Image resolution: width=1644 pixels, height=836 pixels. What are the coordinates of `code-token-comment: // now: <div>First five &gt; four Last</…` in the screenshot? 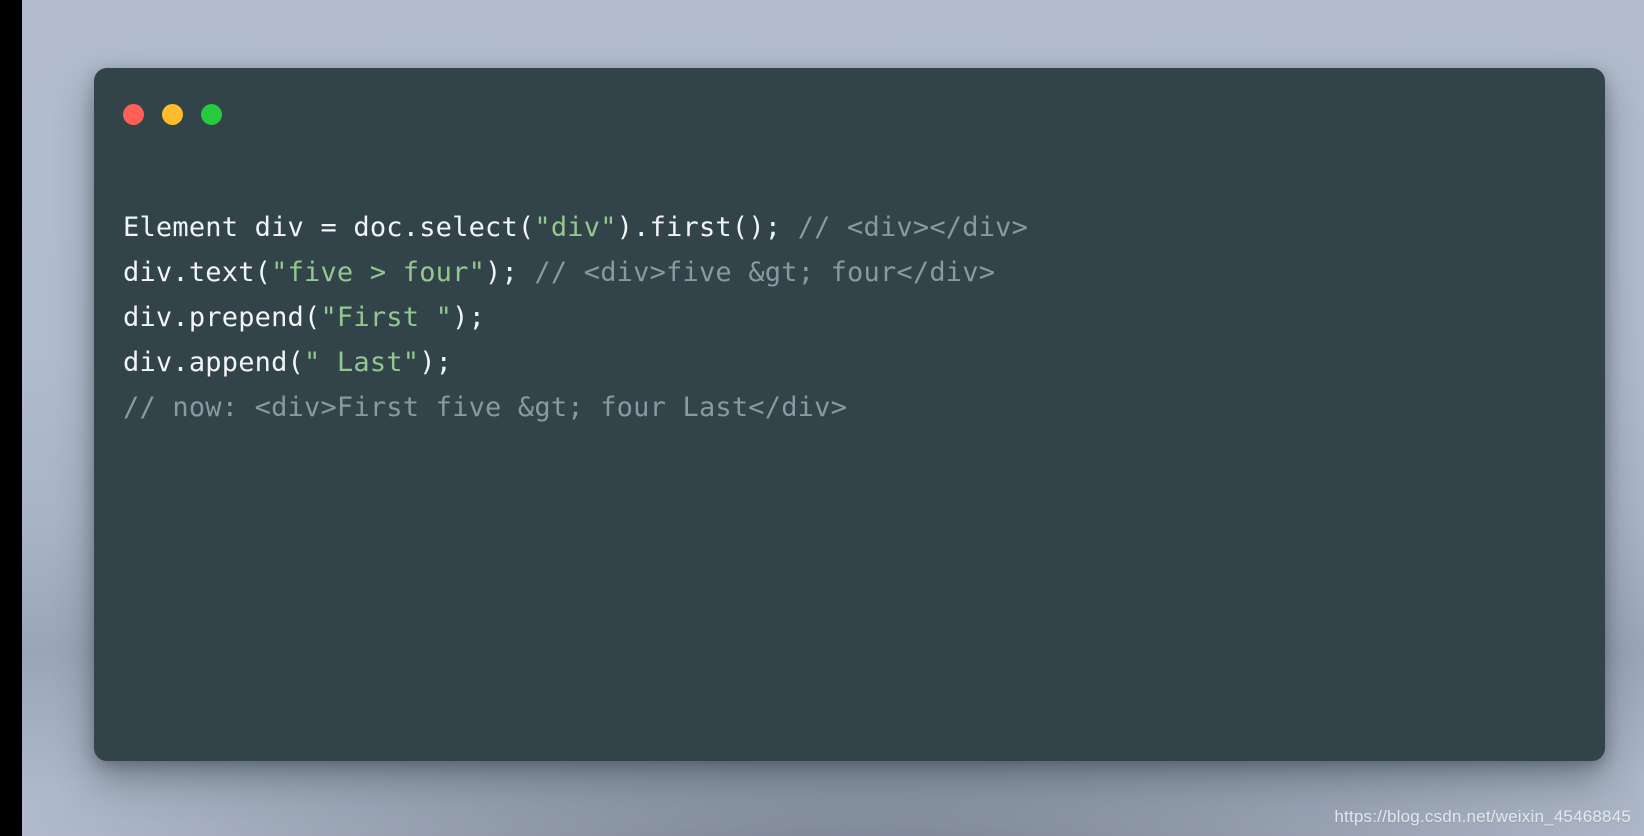 It's located at (485, 407).